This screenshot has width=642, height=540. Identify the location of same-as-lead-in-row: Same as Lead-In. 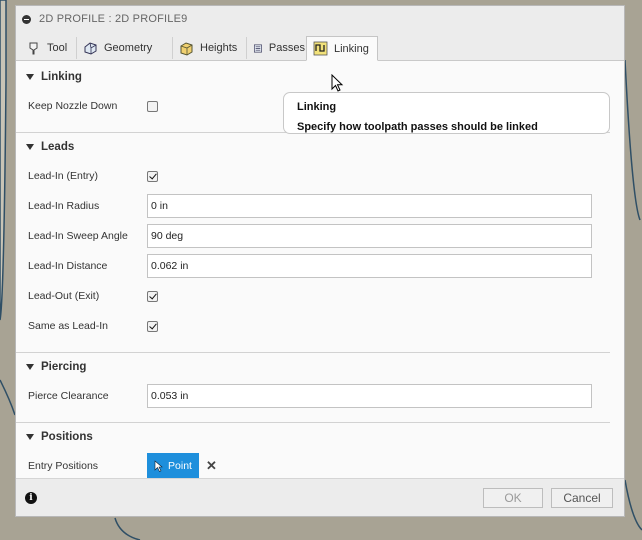
(319, 326).